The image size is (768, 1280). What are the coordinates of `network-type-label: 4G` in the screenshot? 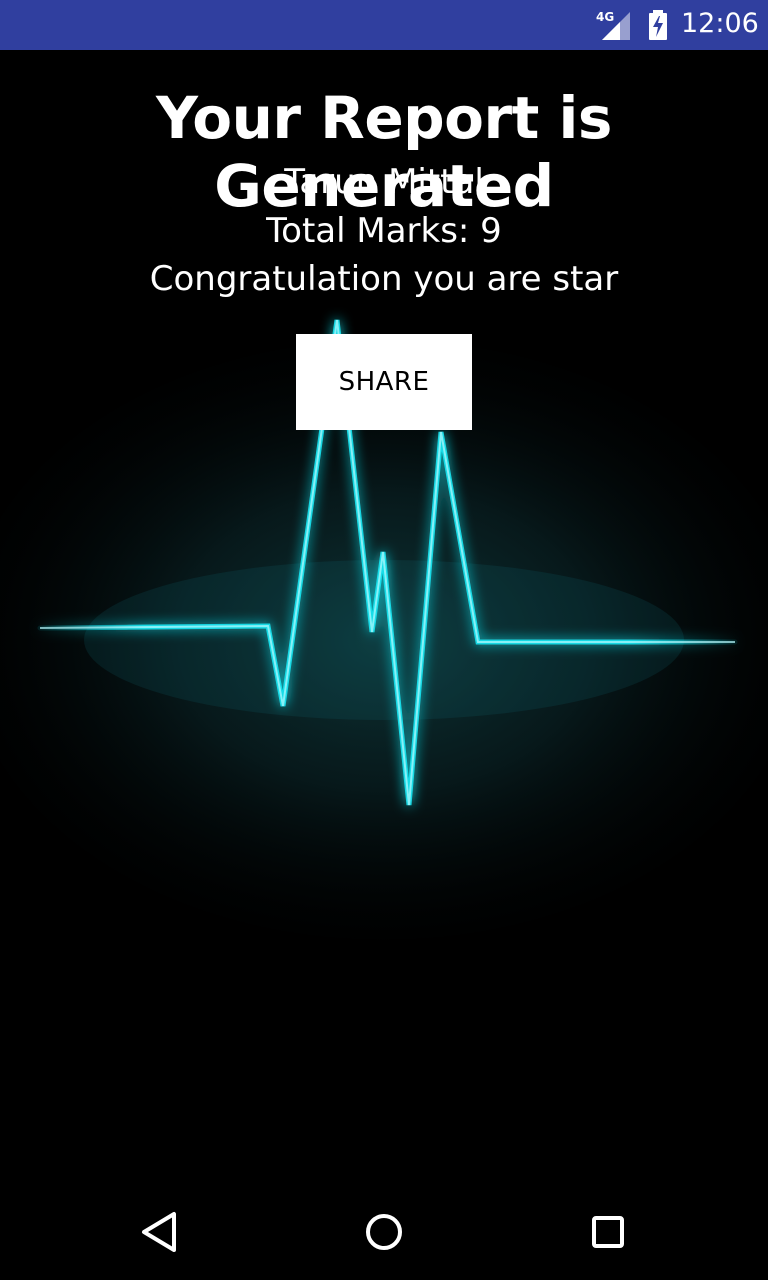 It's located at (605, 17).